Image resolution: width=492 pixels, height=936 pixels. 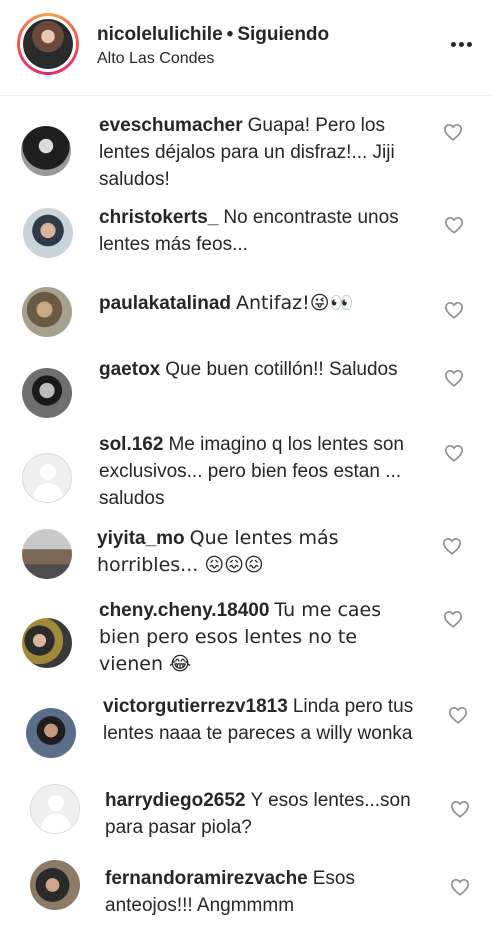 What do you see at coordinates (184, 610) in the screenshot?
I see `comment-username: cheny.cheny.18400` at bounding box center [184, 610].